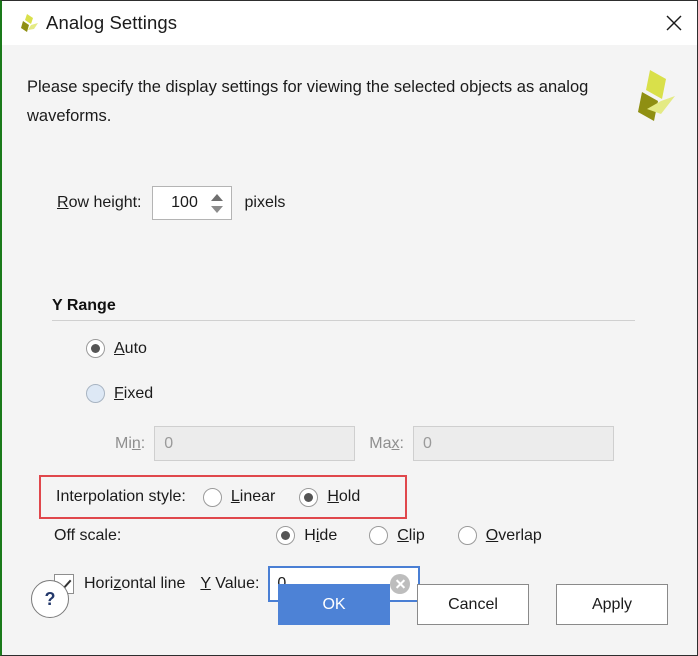  Describe the element at coordinates (386, 443) in the screenshot. I see `max-label: Max:` at that location.